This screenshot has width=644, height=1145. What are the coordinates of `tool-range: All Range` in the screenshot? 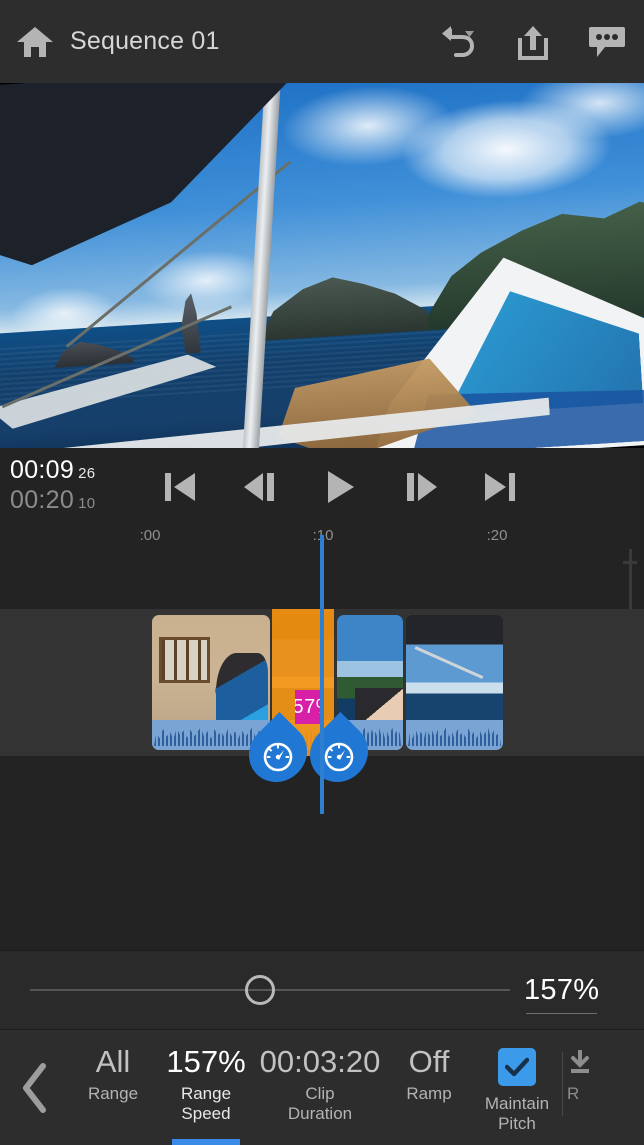 It's located at (113, 1087).